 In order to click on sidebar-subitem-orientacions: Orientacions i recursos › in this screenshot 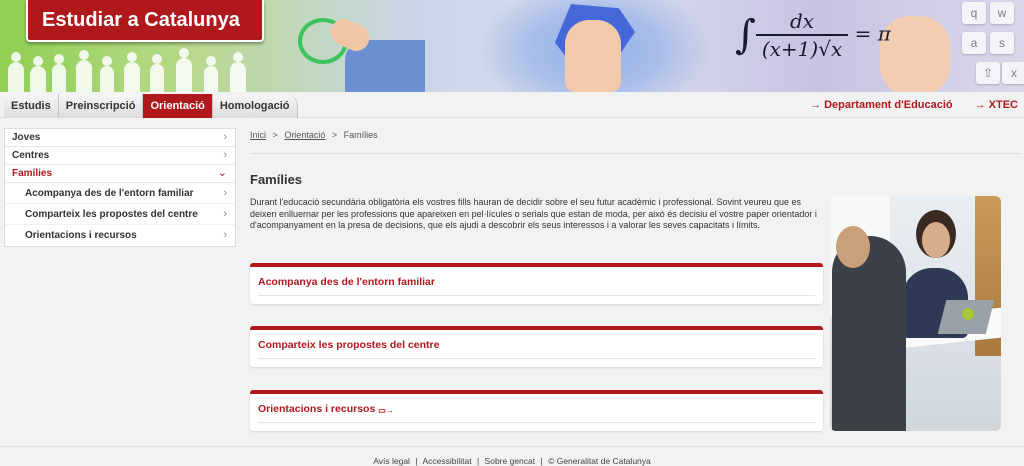, I will do `click(120, 235)`.